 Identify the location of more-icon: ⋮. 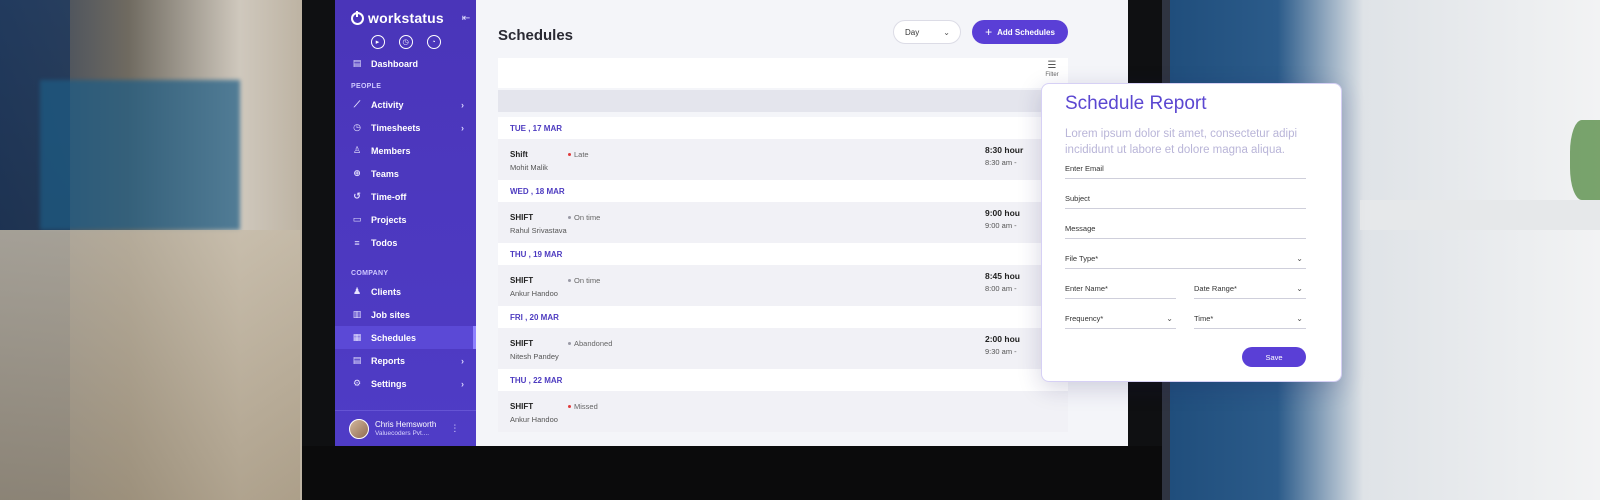
(454, 428).